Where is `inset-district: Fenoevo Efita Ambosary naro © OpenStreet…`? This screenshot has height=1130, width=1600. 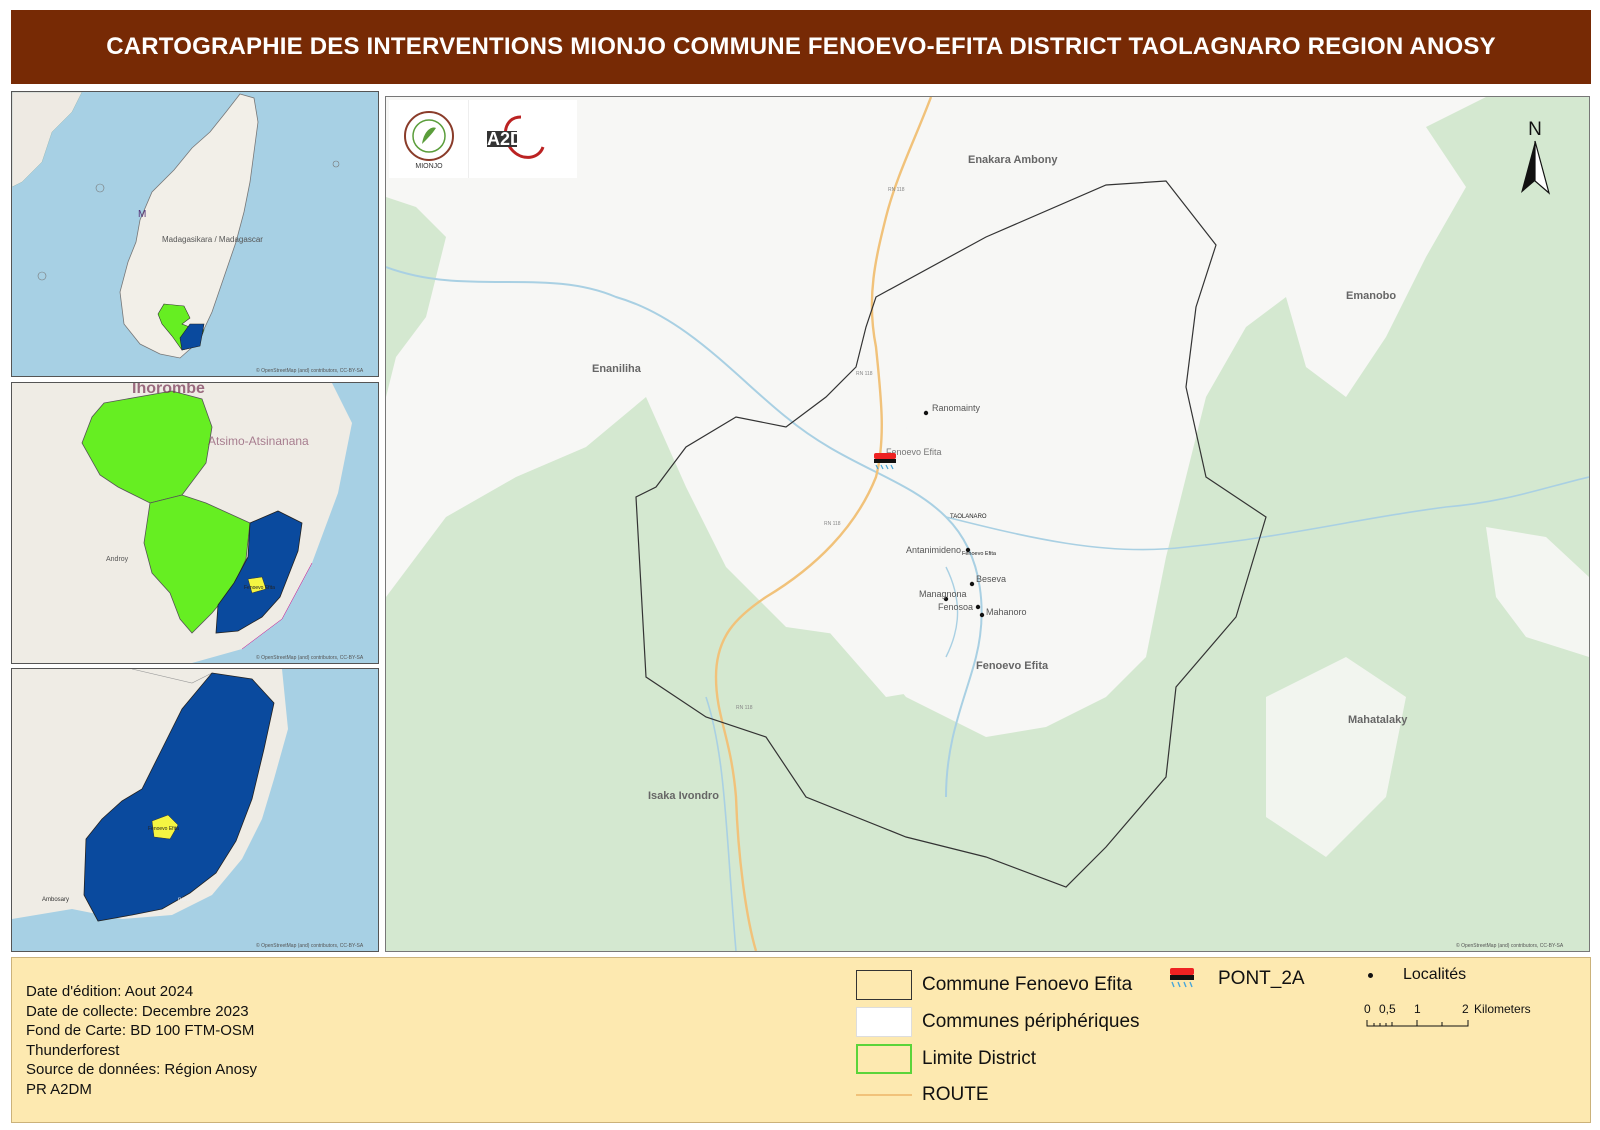 inset-district: Fenoevo Efita Ambosary naro © OpenStreet… is located at coordinates (195, 810).